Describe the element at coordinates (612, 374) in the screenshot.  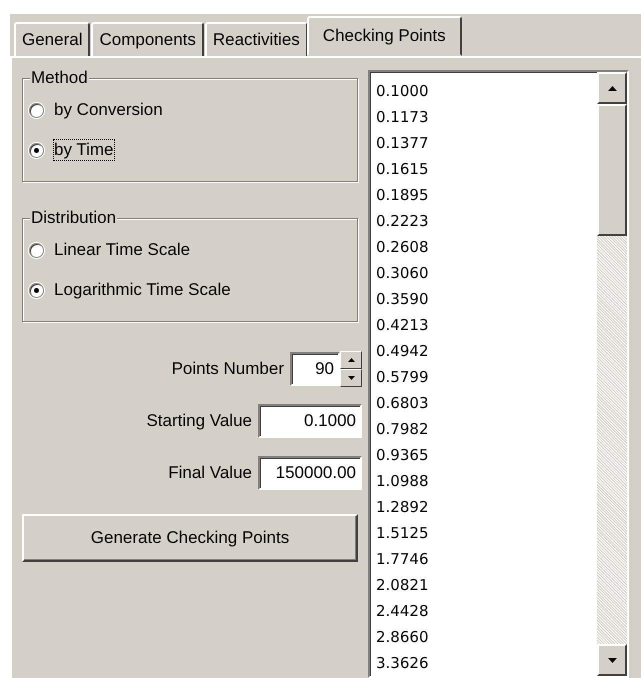
I see `scrollbar` at that location.